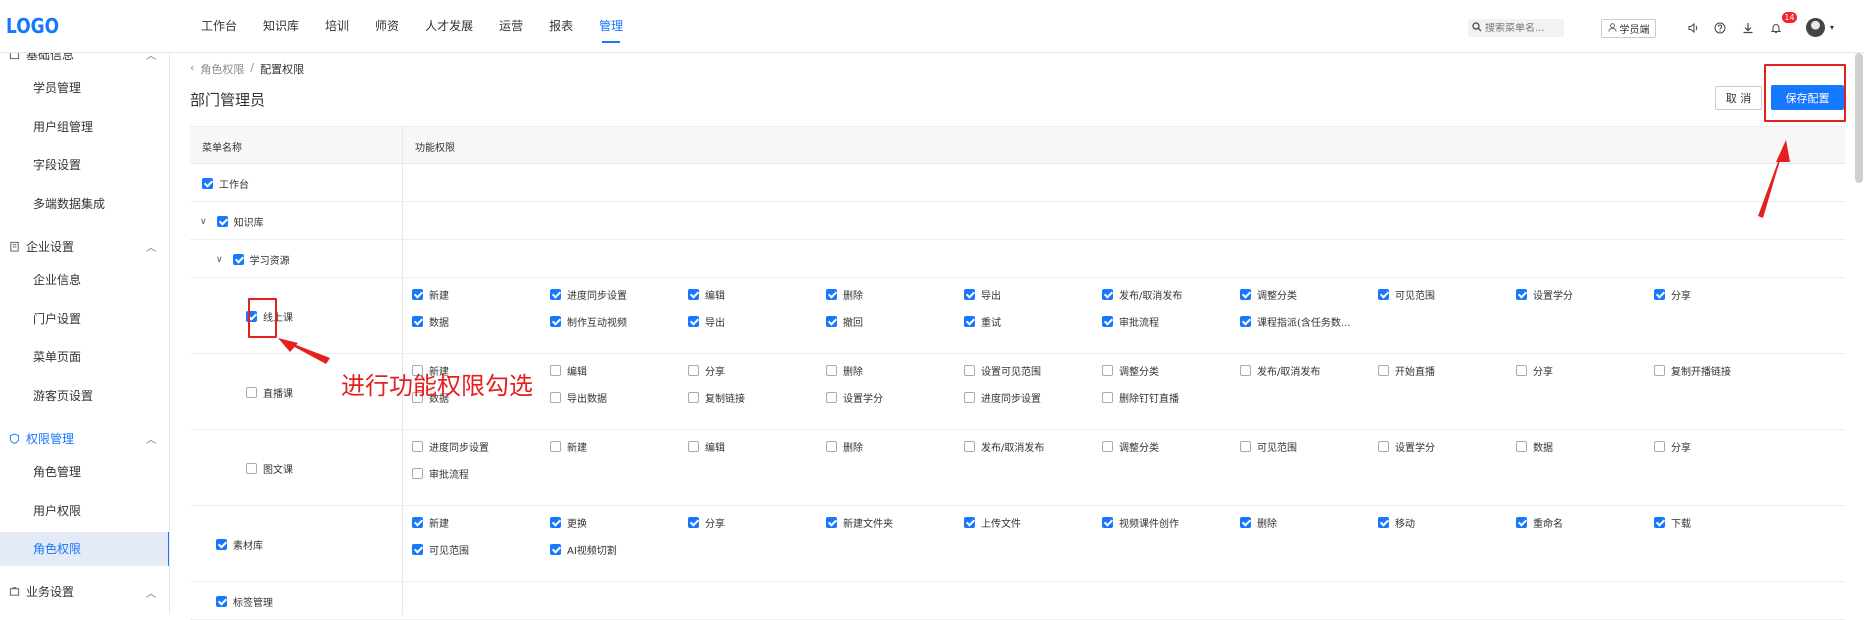 The height and width of the screenshot is (620, 1864). Describe the element at coordinates (288, 345) in the screenshot. I see `arrow-to-checkbox-head` at that location.